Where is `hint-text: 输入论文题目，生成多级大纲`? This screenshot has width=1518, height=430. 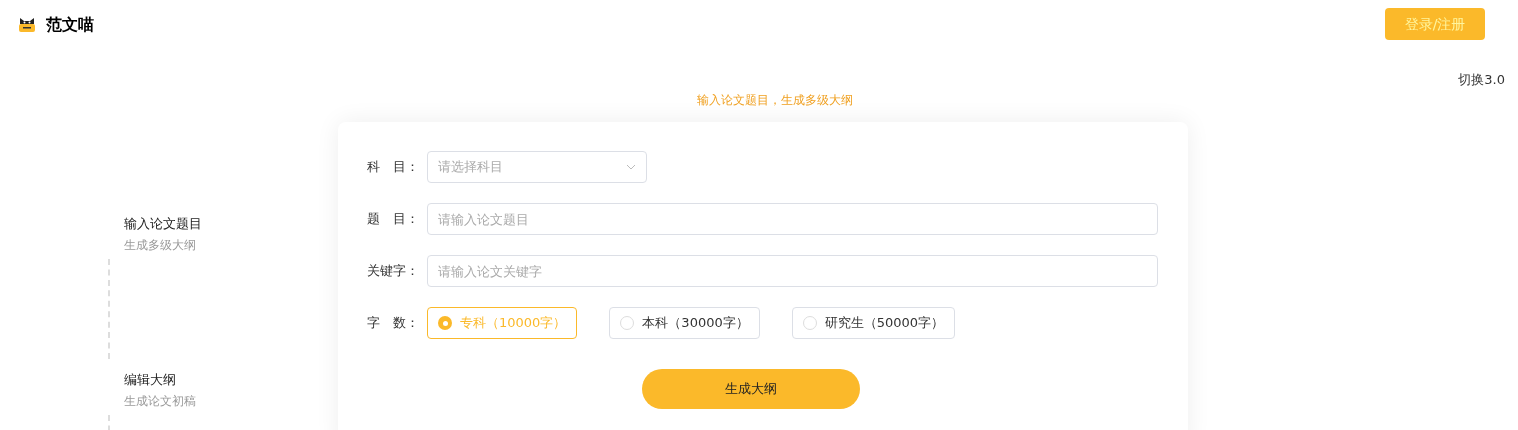 hint-text: 输入论文题目，生成多级大纲 is located at coordinates (775, 100).